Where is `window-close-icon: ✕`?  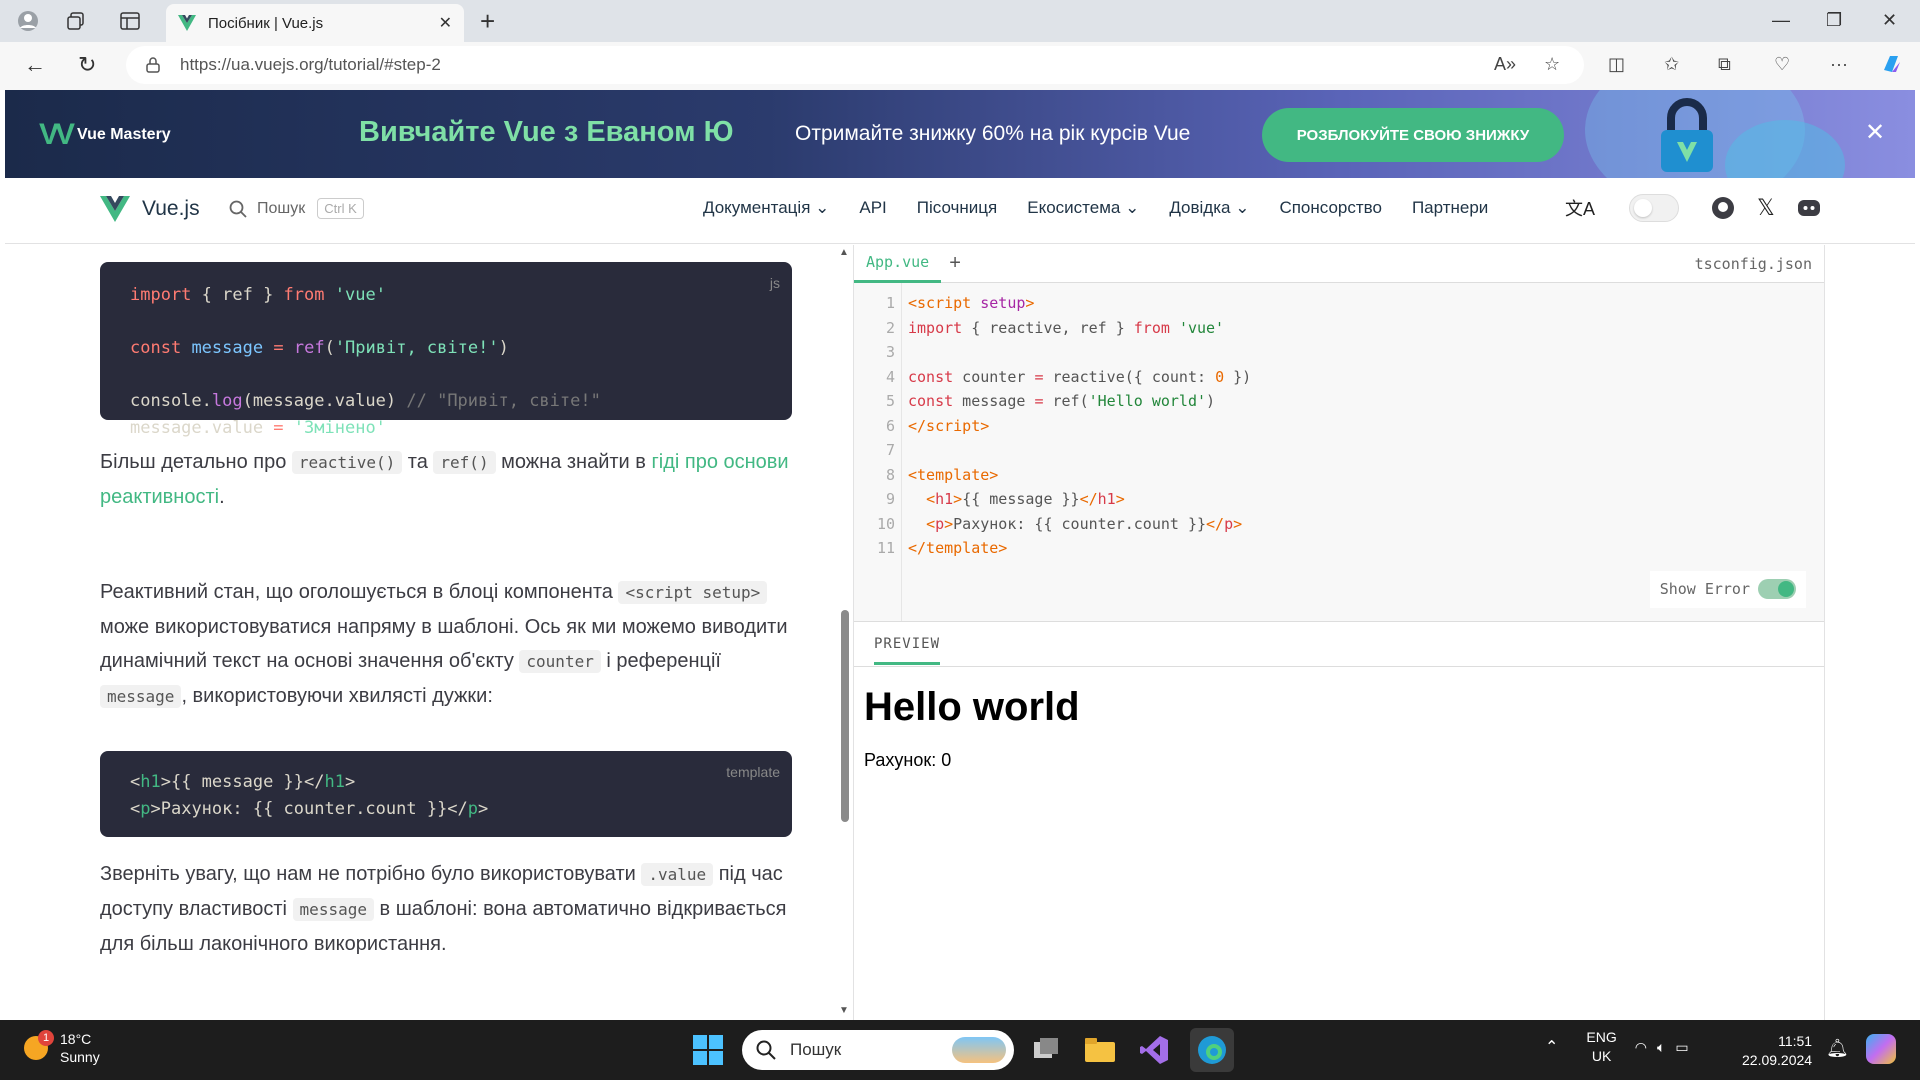 window-close-icon: ✕ is located at coordinates (1889, 20).